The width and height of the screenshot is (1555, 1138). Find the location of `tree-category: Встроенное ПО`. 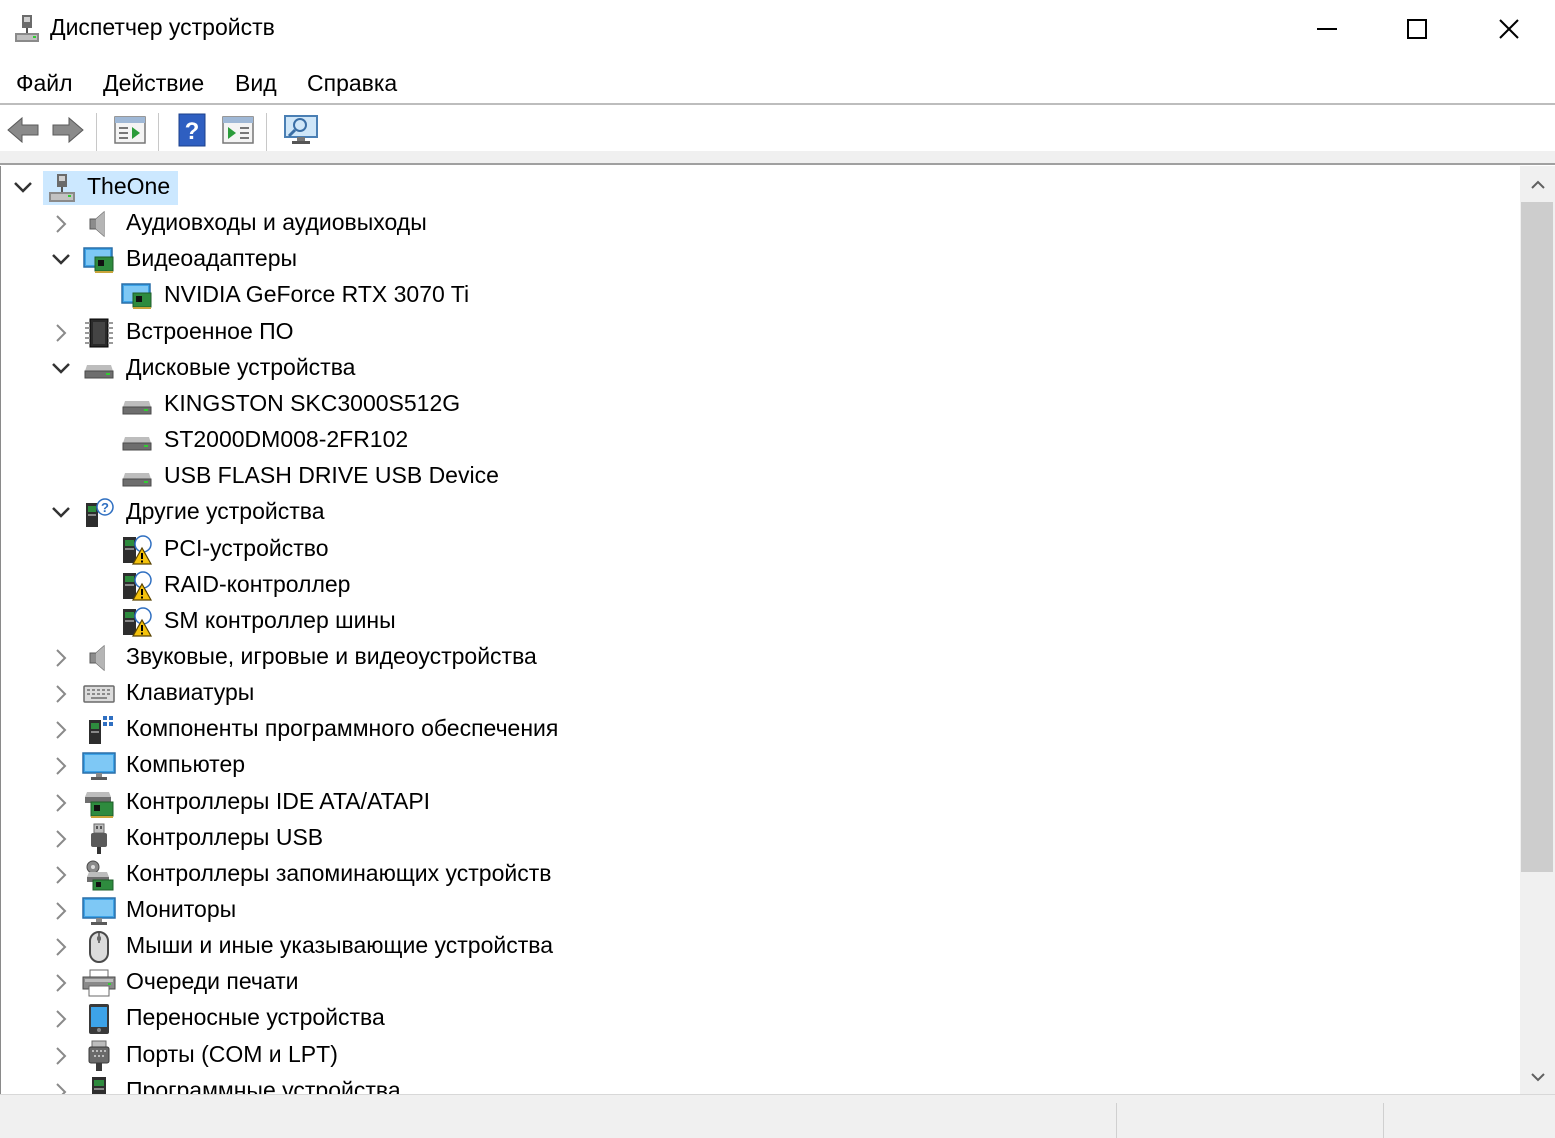

tree-category: Встроенное ПО is located at coordinates (760, 333).